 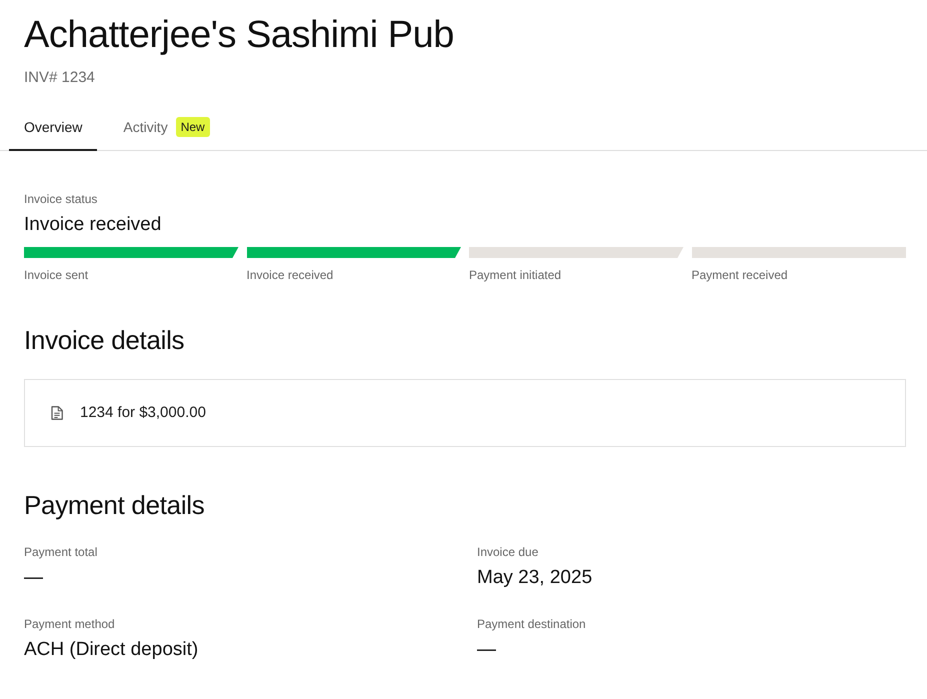 I want to click on invoice-number: INV# 1234, so click(x=60, y=78).